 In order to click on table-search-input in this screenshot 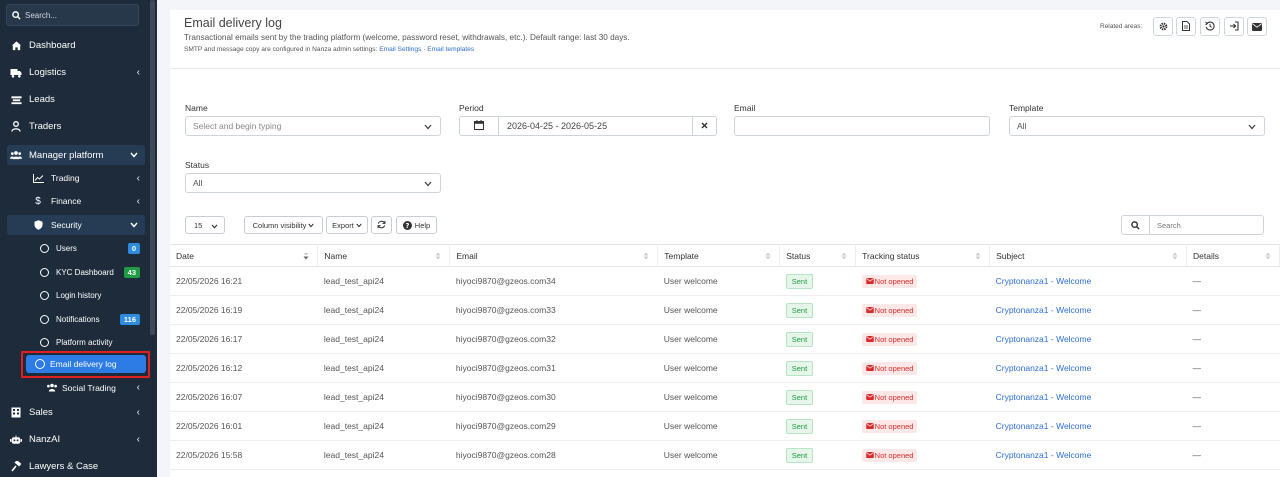, I will do `click(1207, 225)`.